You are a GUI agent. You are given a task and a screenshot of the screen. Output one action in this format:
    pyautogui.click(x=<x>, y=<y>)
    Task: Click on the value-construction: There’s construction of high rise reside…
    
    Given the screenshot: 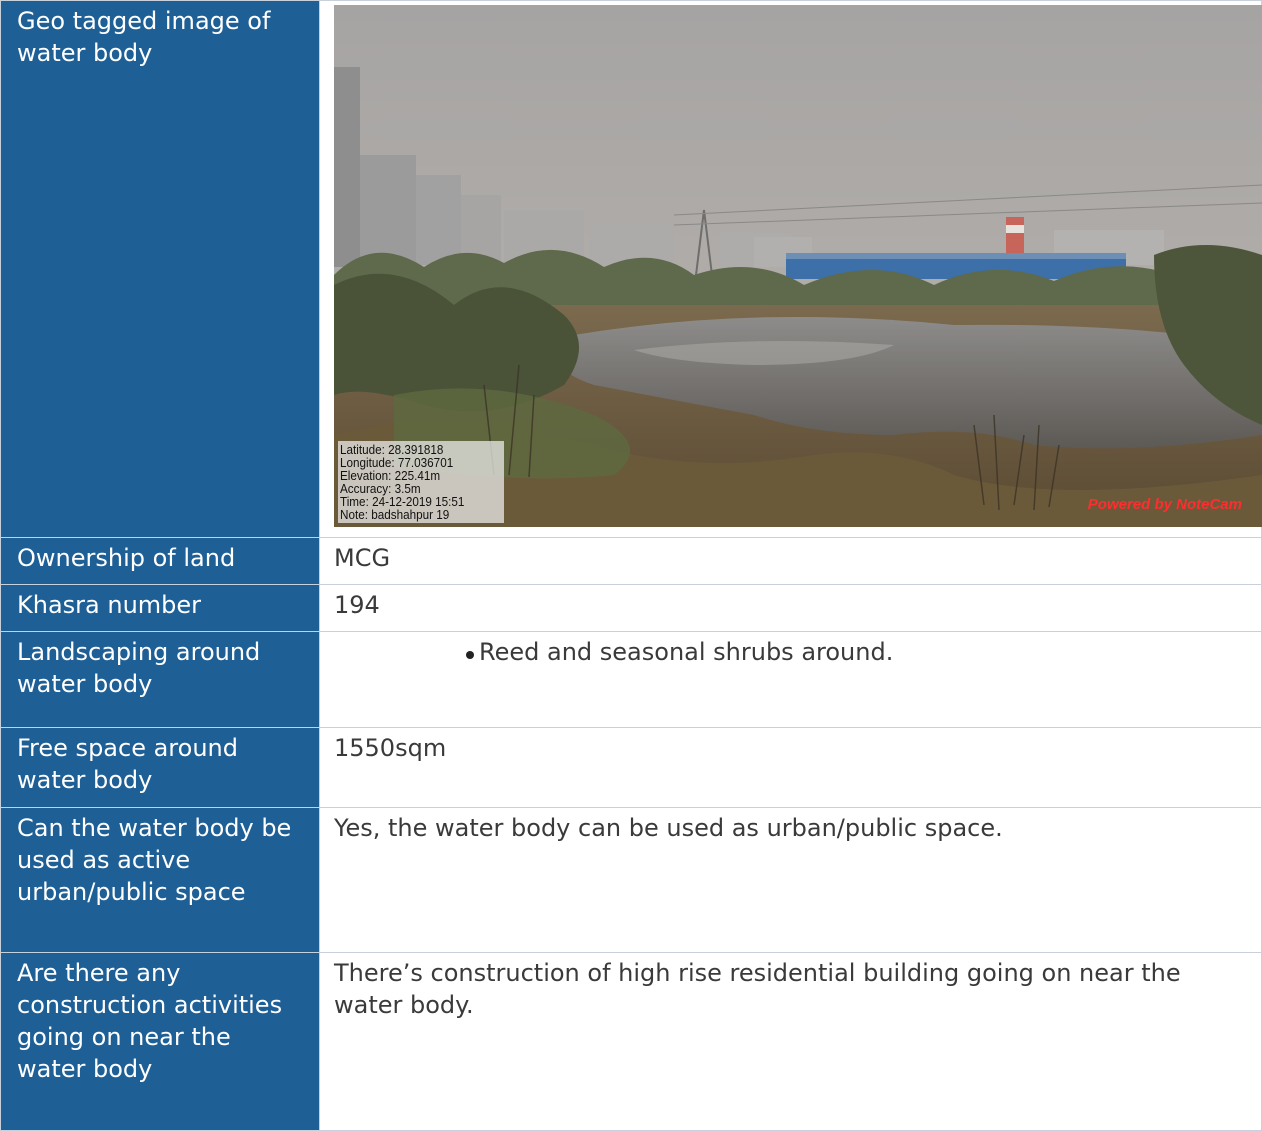 What is the action you would take?
    pyautogui.click(x=790, y=1041)
    